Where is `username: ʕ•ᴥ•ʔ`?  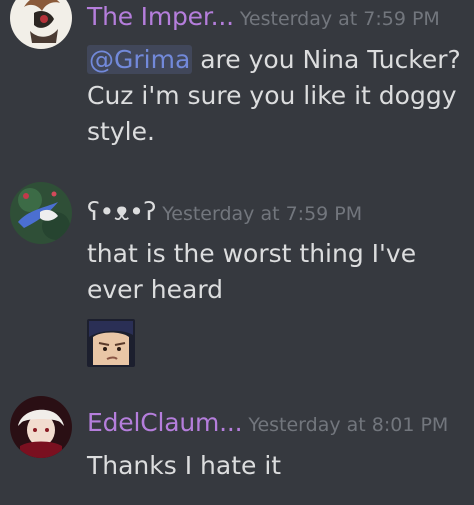 username: ʕ•ᴥ•ʔ is located at coordinates (121, 211).